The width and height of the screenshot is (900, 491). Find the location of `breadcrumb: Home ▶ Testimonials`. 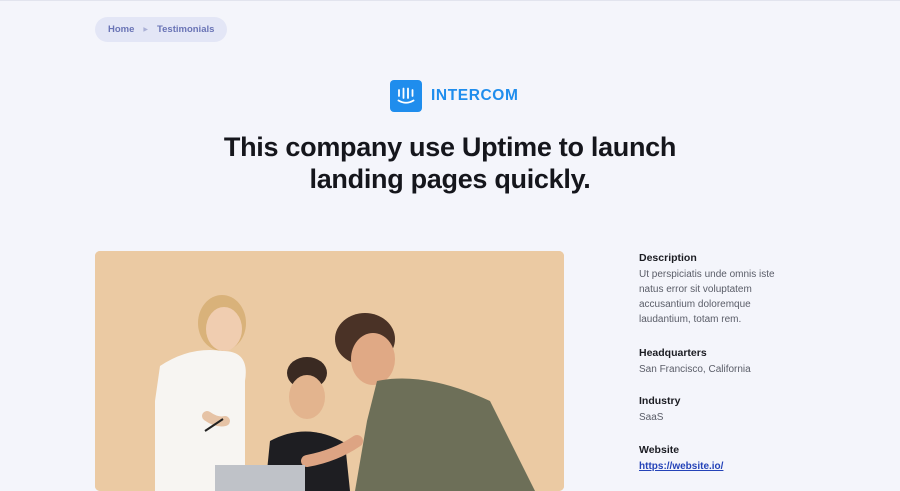

breadcrumb: Home ▶ Testimonials is located at coordinates (161, 29).